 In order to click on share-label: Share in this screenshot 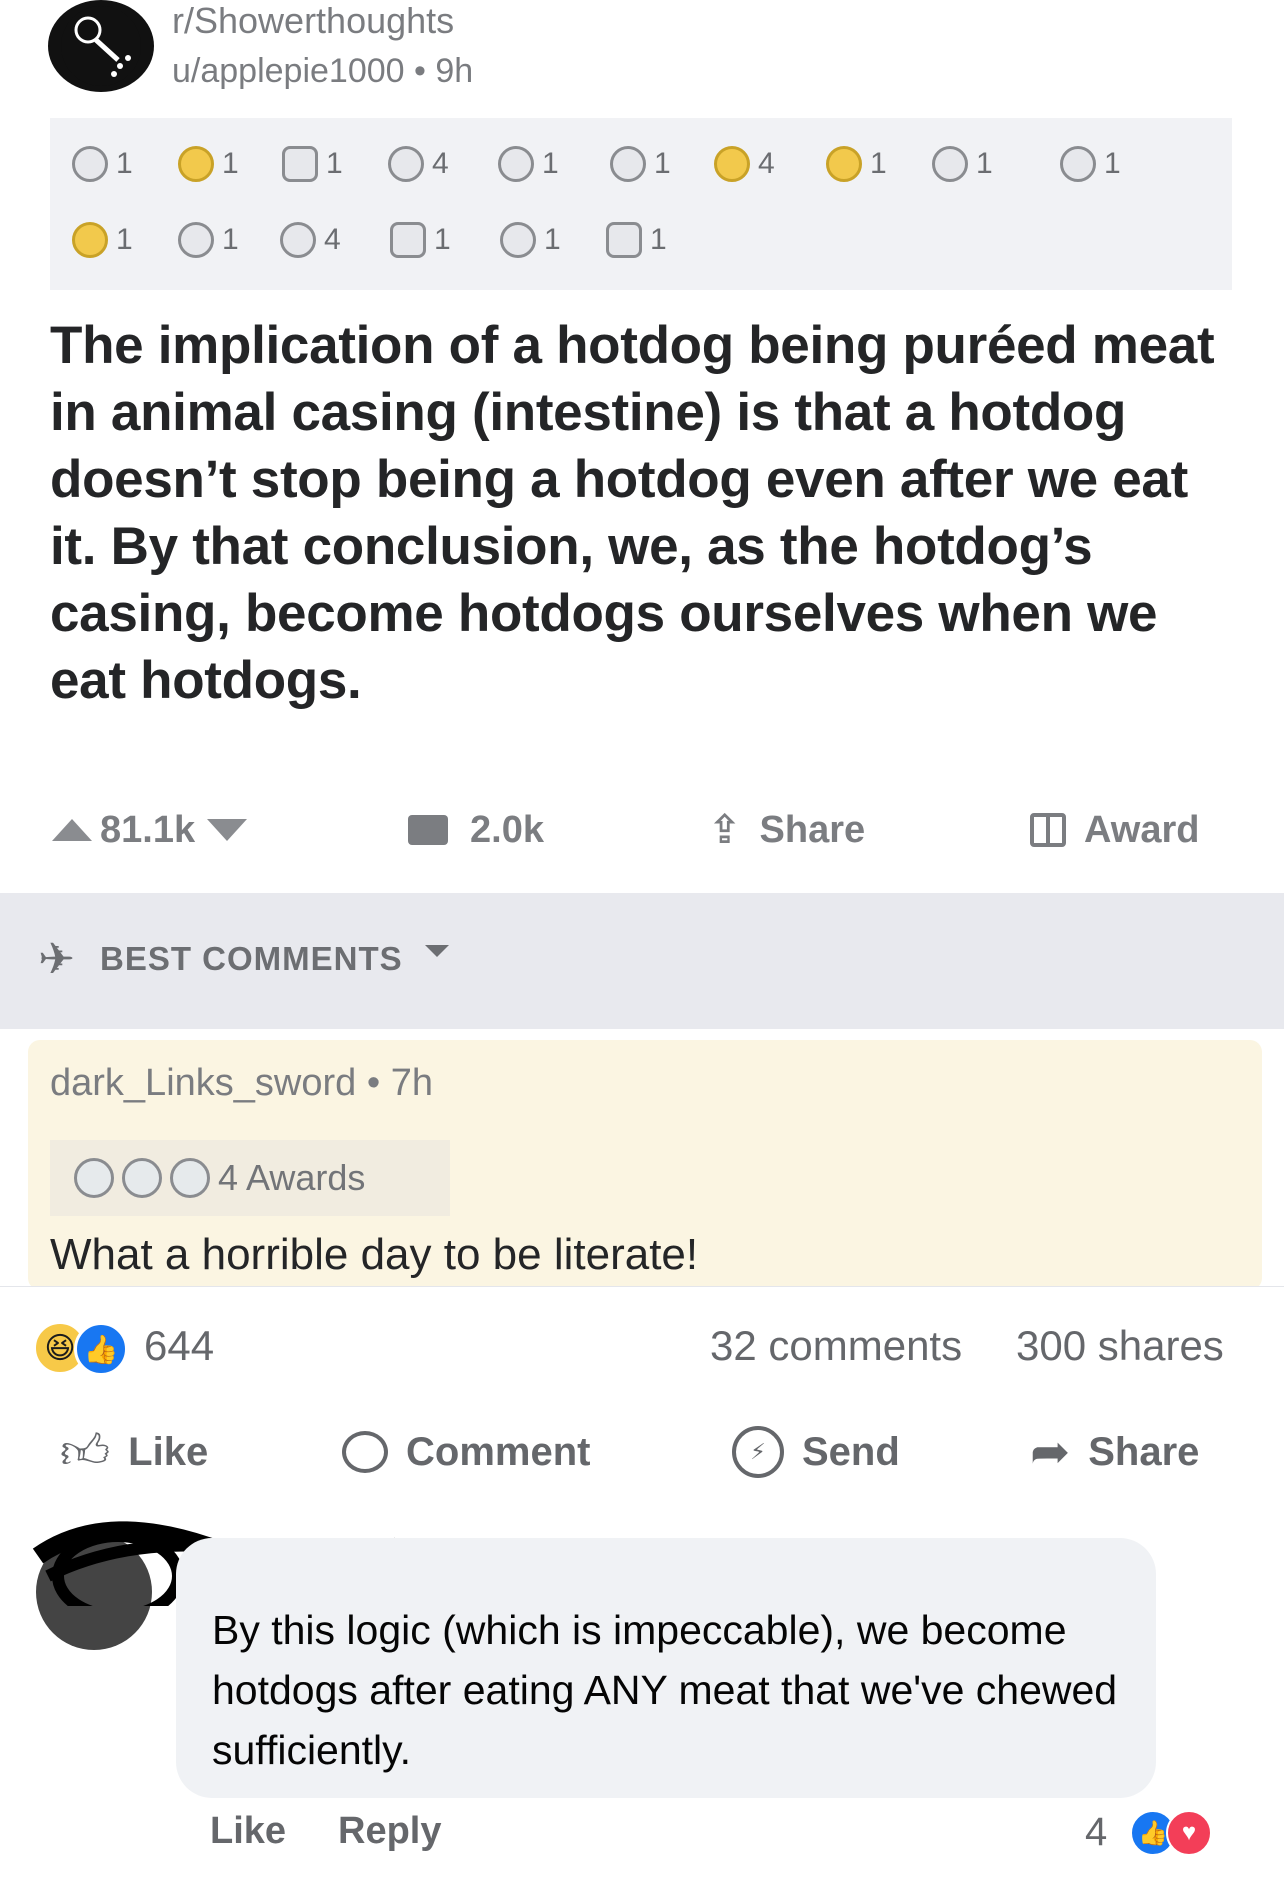, I will do `click(812, 829)`.